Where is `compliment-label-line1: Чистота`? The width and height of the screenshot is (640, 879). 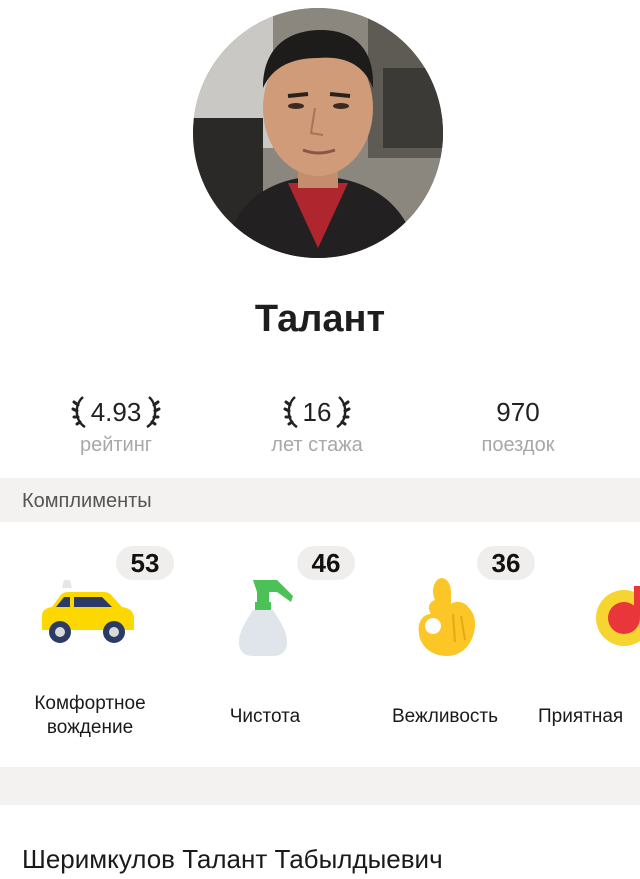 compliment-label-line1: Чистота is located at coordinates (265, 716).